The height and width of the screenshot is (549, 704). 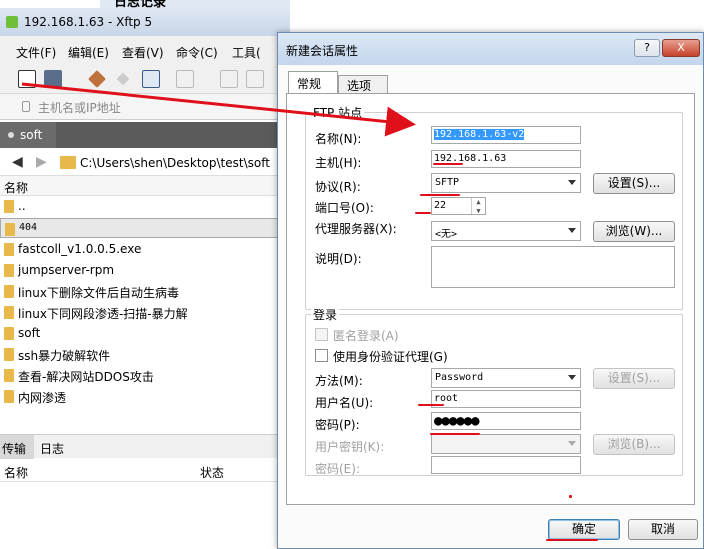 What do you see at coordinates (145, 270) in the screenshot?
I see `list-item: jumpserver-rpm` at bounding box center [145, 270].